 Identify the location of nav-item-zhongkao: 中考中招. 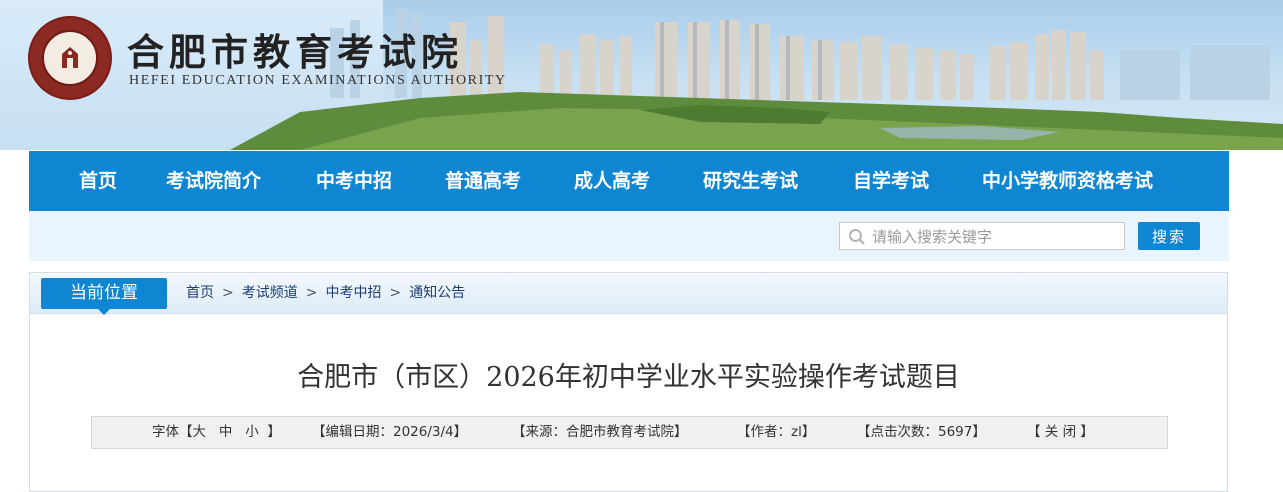
(354, 181).